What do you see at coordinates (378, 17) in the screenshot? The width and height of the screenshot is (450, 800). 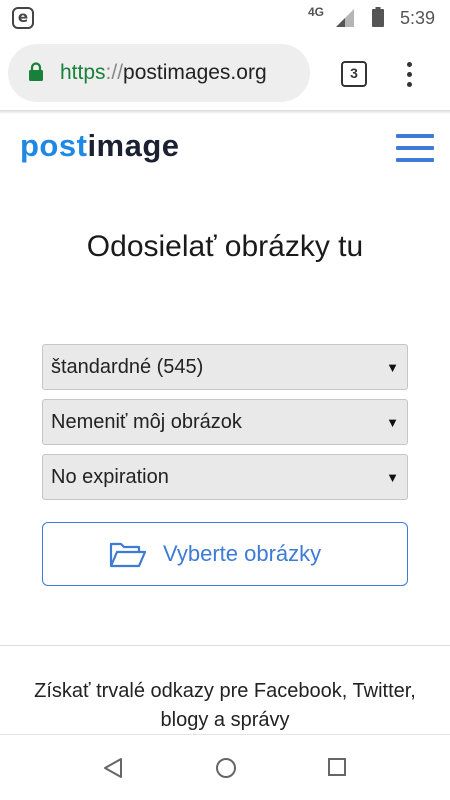 I see `battery-icon` at bounding box center [378, 17].